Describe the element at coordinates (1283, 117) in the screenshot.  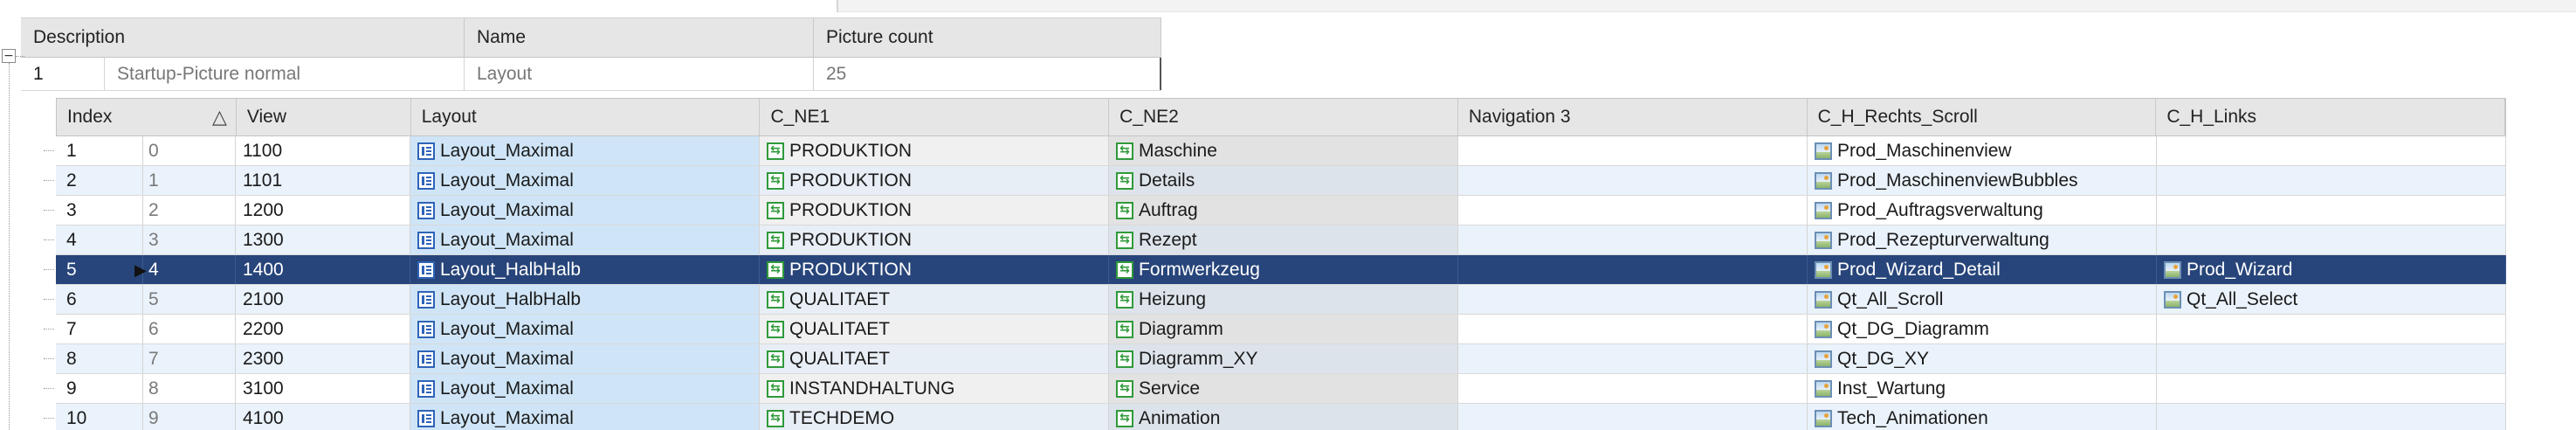
I see `col-c-ne2: C_NE2` at that location.